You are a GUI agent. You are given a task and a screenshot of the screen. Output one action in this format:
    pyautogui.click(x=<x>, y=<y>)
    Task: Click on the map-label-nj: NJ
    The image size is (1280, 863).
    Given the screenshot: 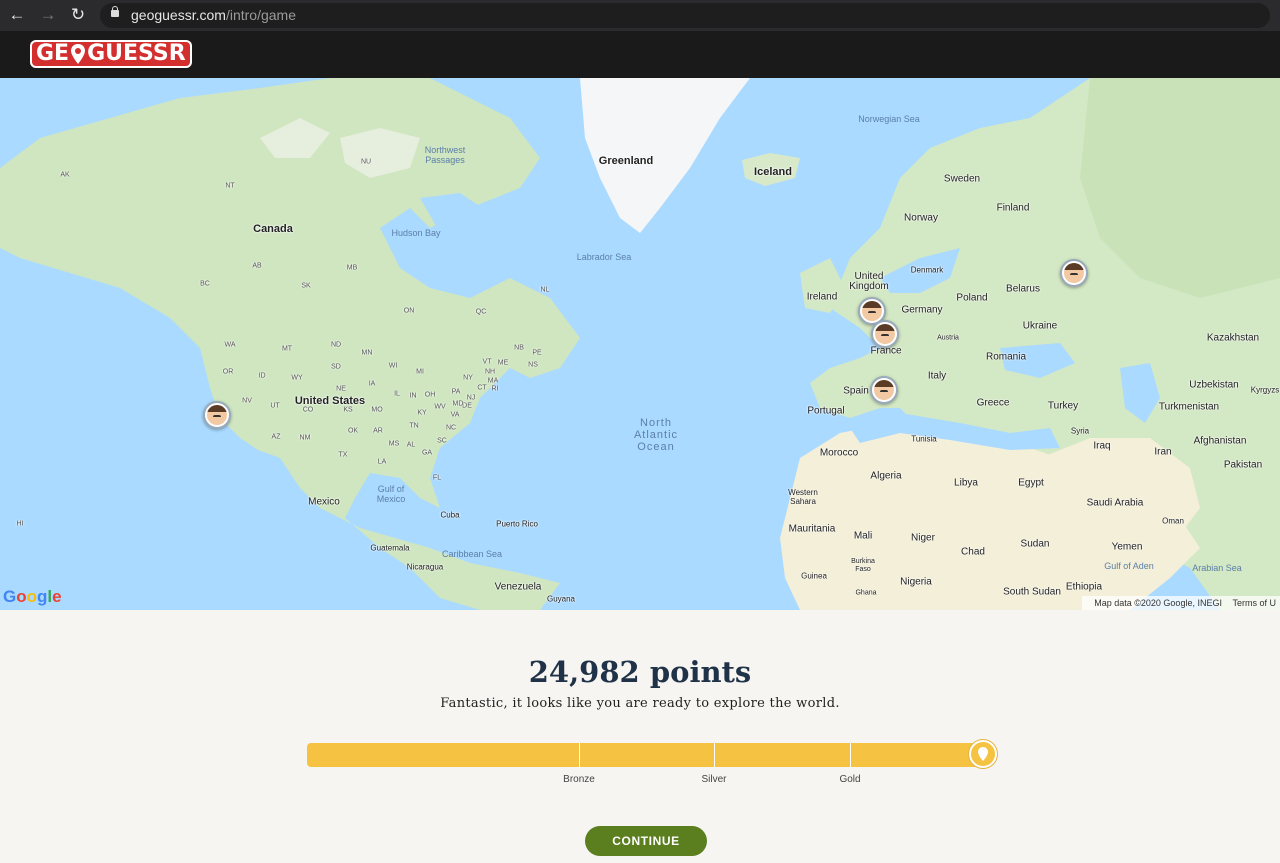 What is the action you would take?
    pyautogui.click(x=471, y=398)
    